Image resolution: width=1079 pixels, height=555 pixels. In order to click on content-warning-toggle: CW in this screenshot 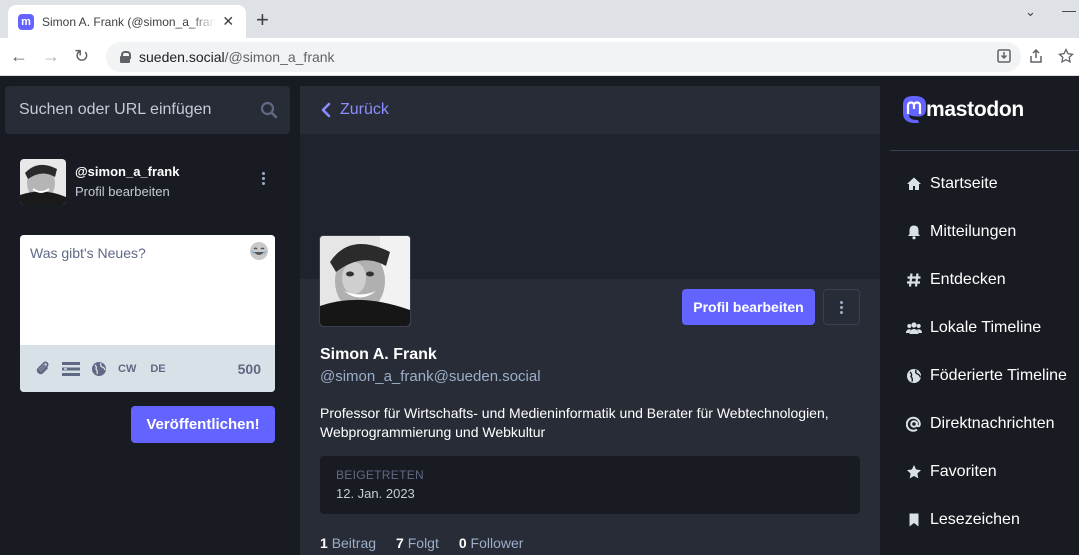, I will do `click(127, 369)`.